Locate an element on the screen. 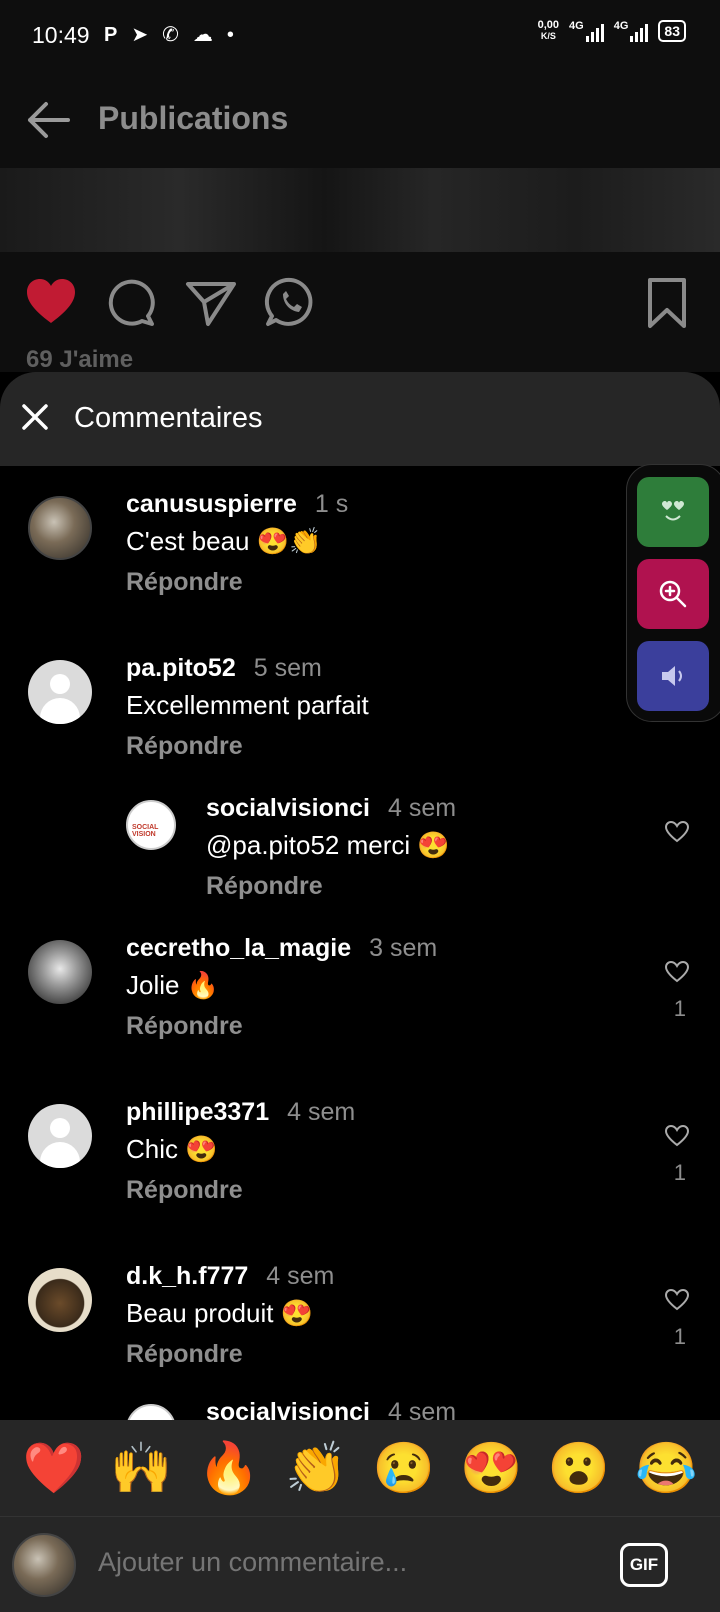 The image size is (720, 1612). comment-text: C'est beau 😍👏 is located at coordinates (224, 541).